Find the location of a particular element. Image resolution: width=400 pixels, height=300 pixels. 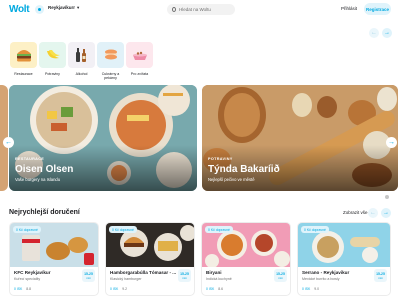

hero-title: Týnda Bakaríið is located at coordinates (244, 169).